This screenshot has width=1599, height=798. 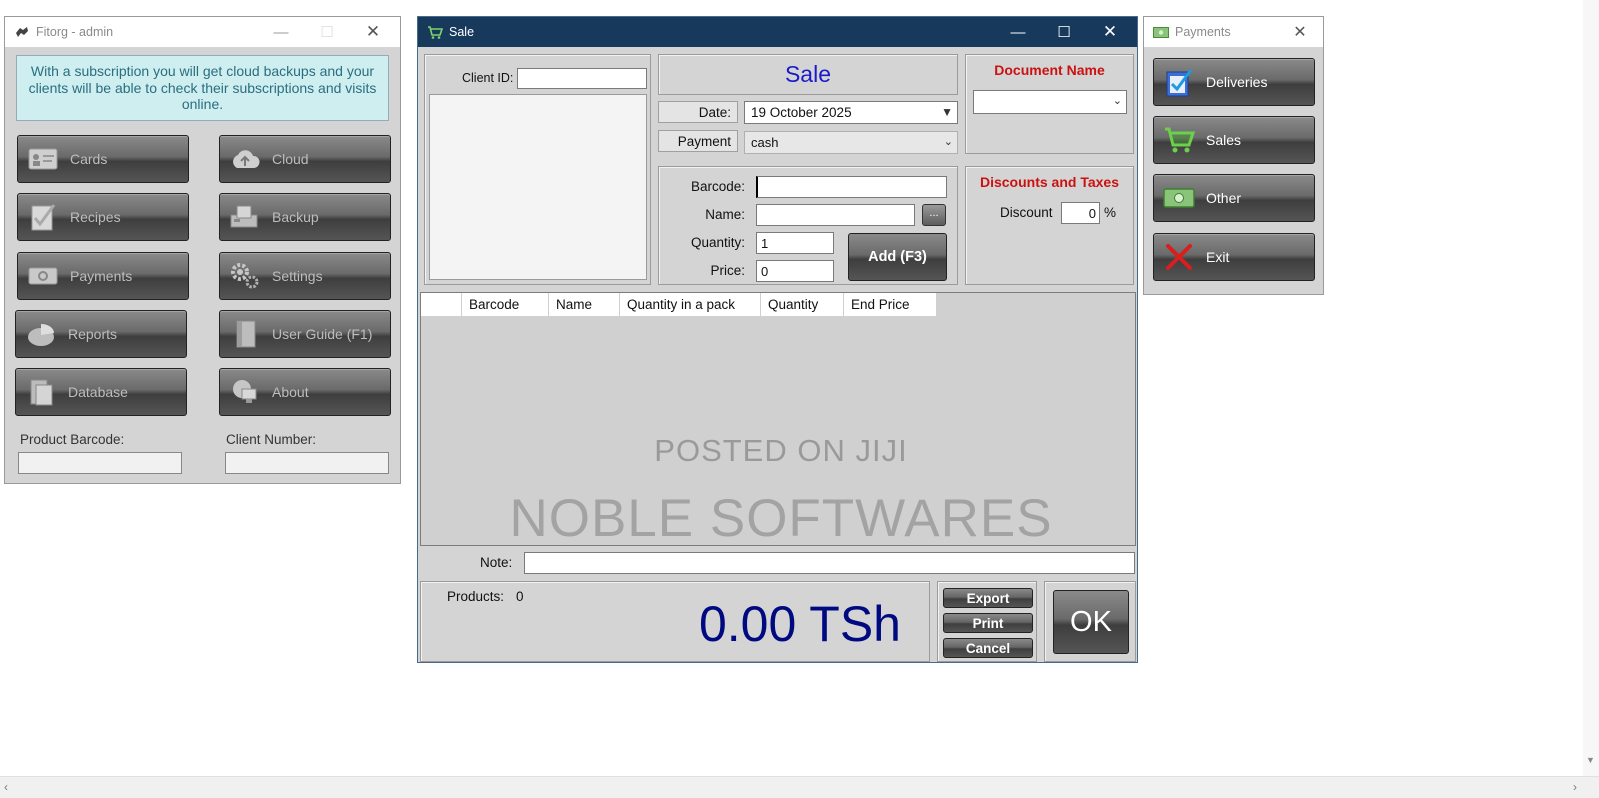 I want to click on cancel-button: Cancel, so click(x=988, y=648).